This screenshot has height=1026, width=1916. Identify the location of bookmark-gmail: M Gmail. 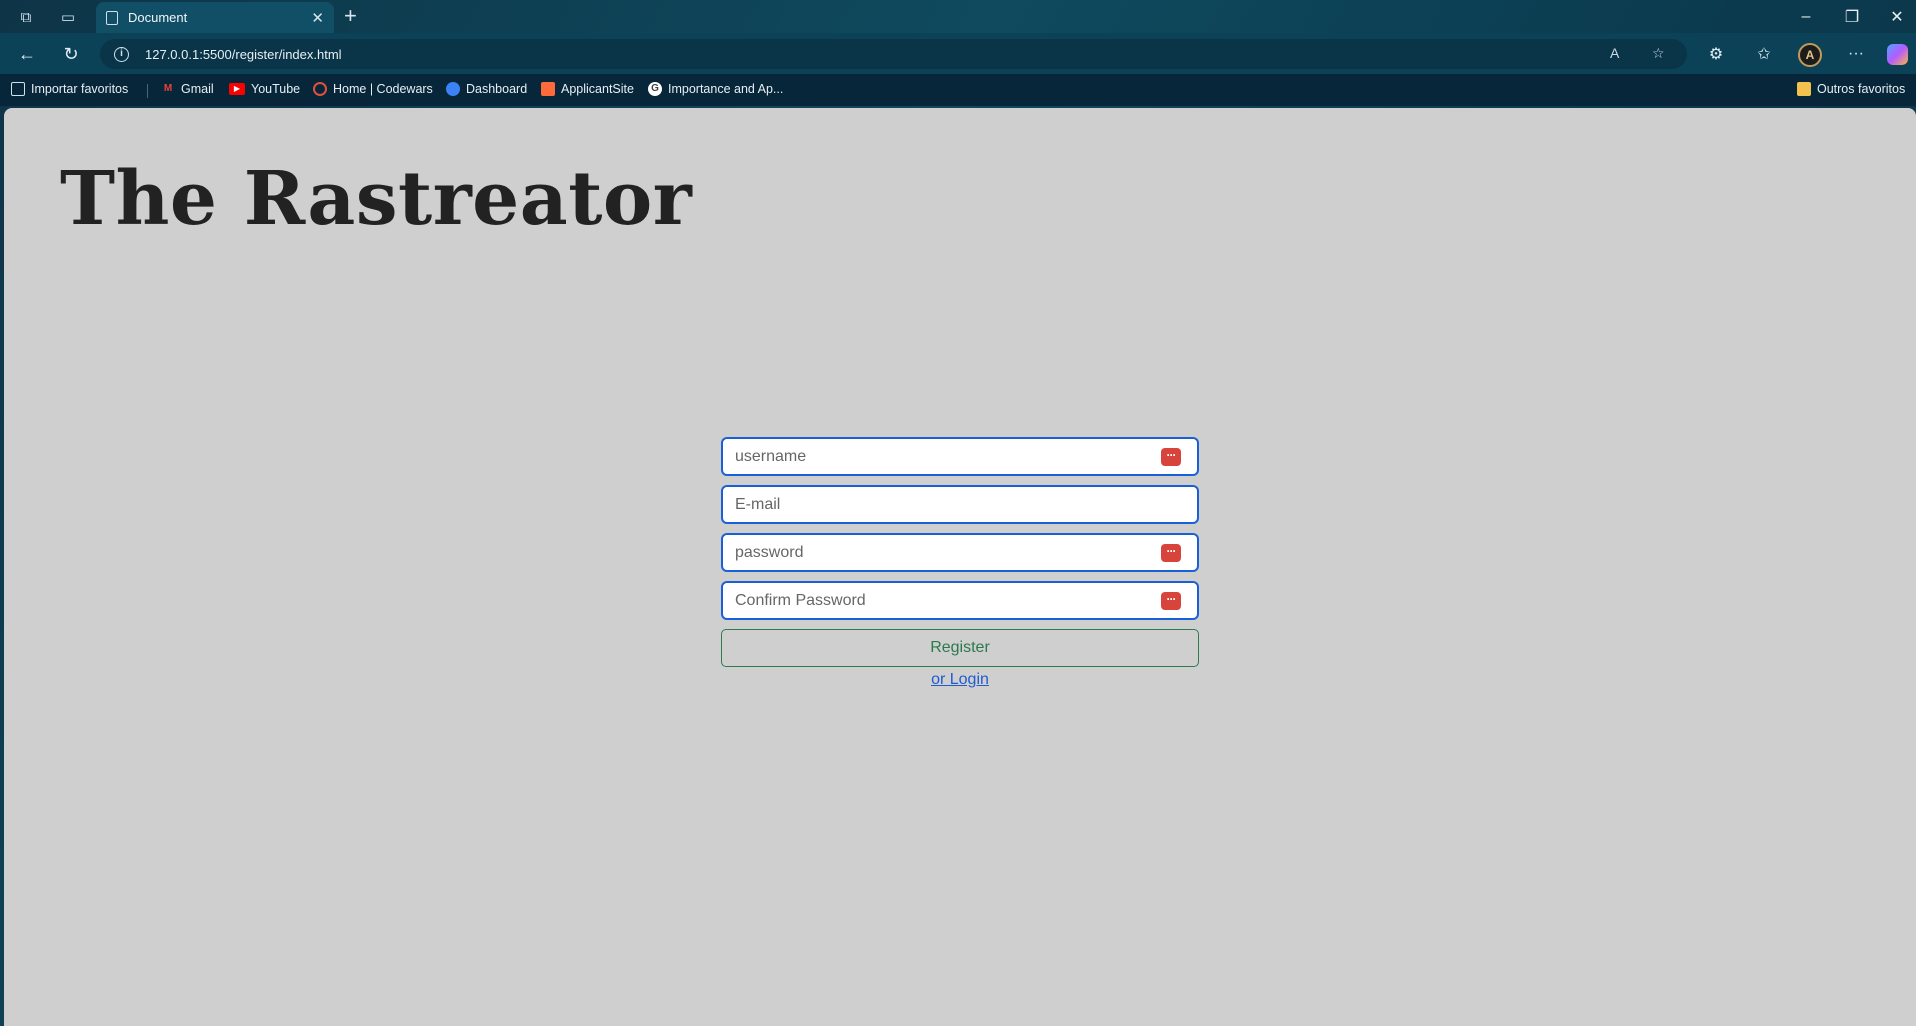
(187, 89).